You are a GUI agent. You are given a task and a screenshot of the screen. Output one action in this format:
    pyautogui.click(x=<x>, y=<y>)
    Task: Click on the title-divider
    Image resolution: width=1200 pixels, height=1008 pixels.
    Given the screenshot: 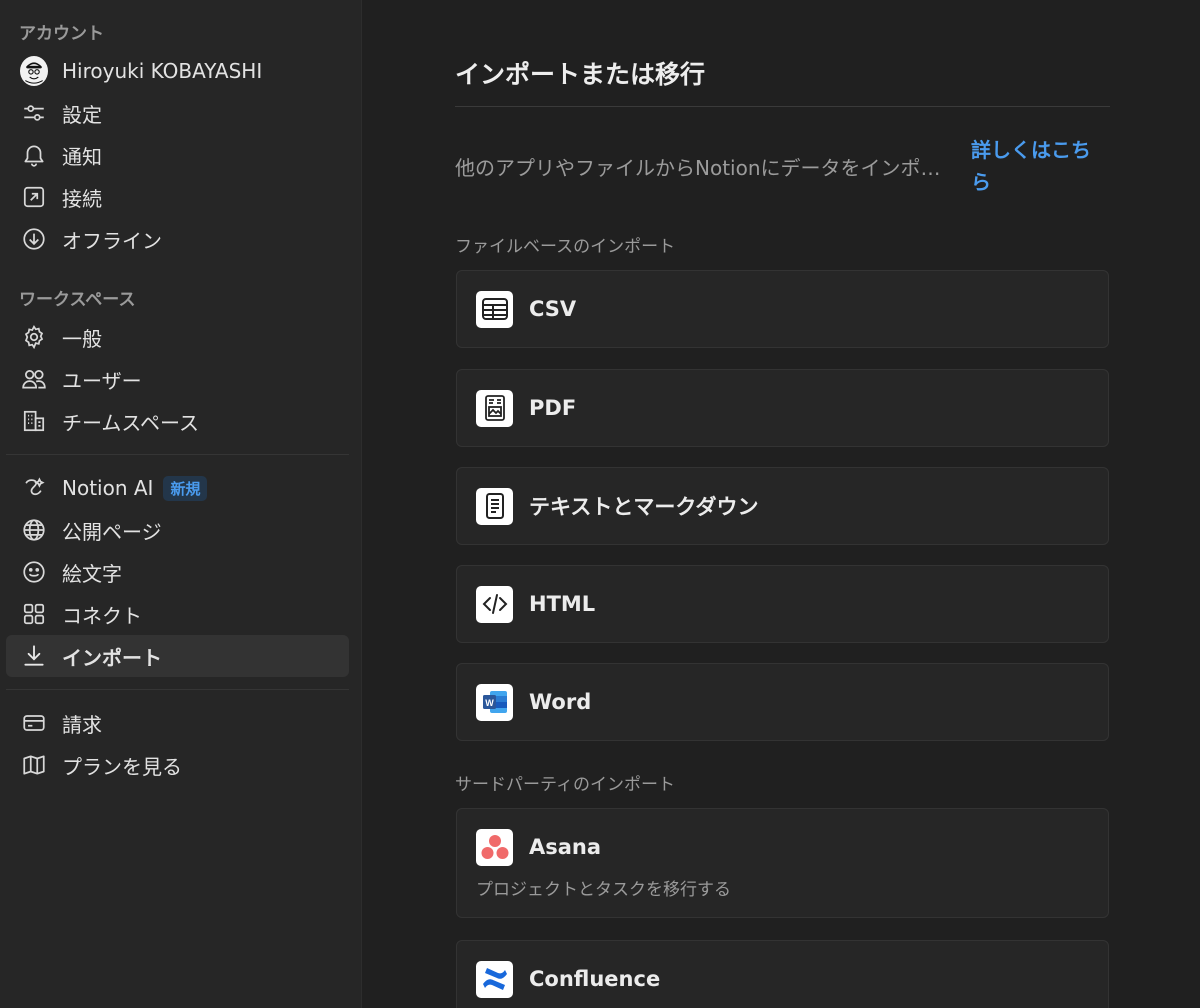 What is the action you would take?
    pyautogui.click(x=782, y=106)
    